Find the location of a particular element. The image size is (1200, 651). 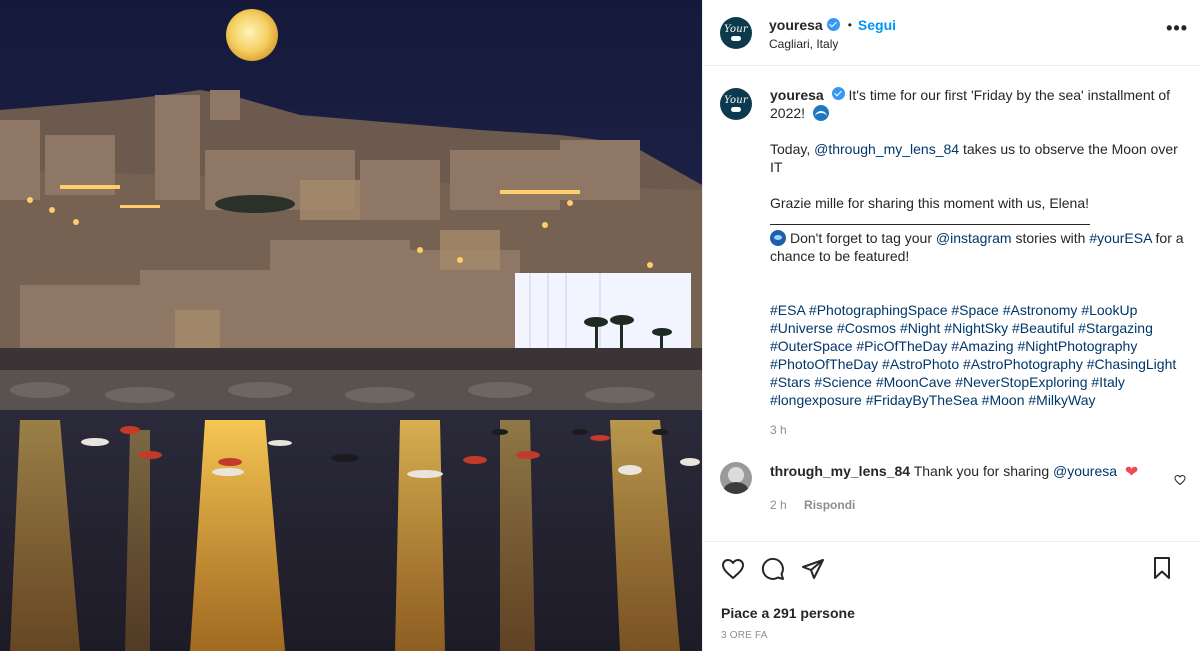

esa-logo-icon is located at coordinates (778, 238).